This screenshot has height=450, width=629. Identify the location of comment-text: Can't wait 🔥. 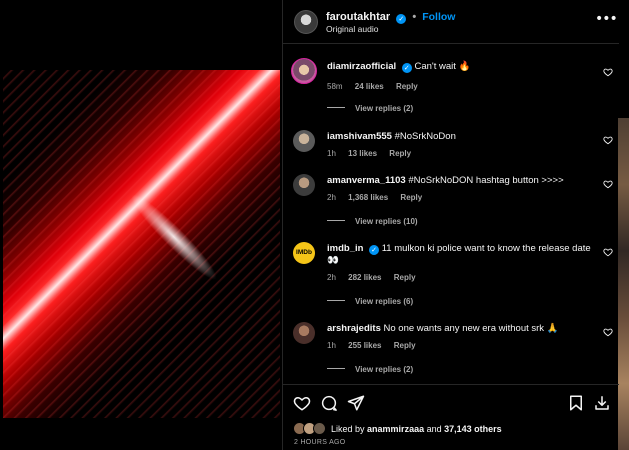
(442, 66).